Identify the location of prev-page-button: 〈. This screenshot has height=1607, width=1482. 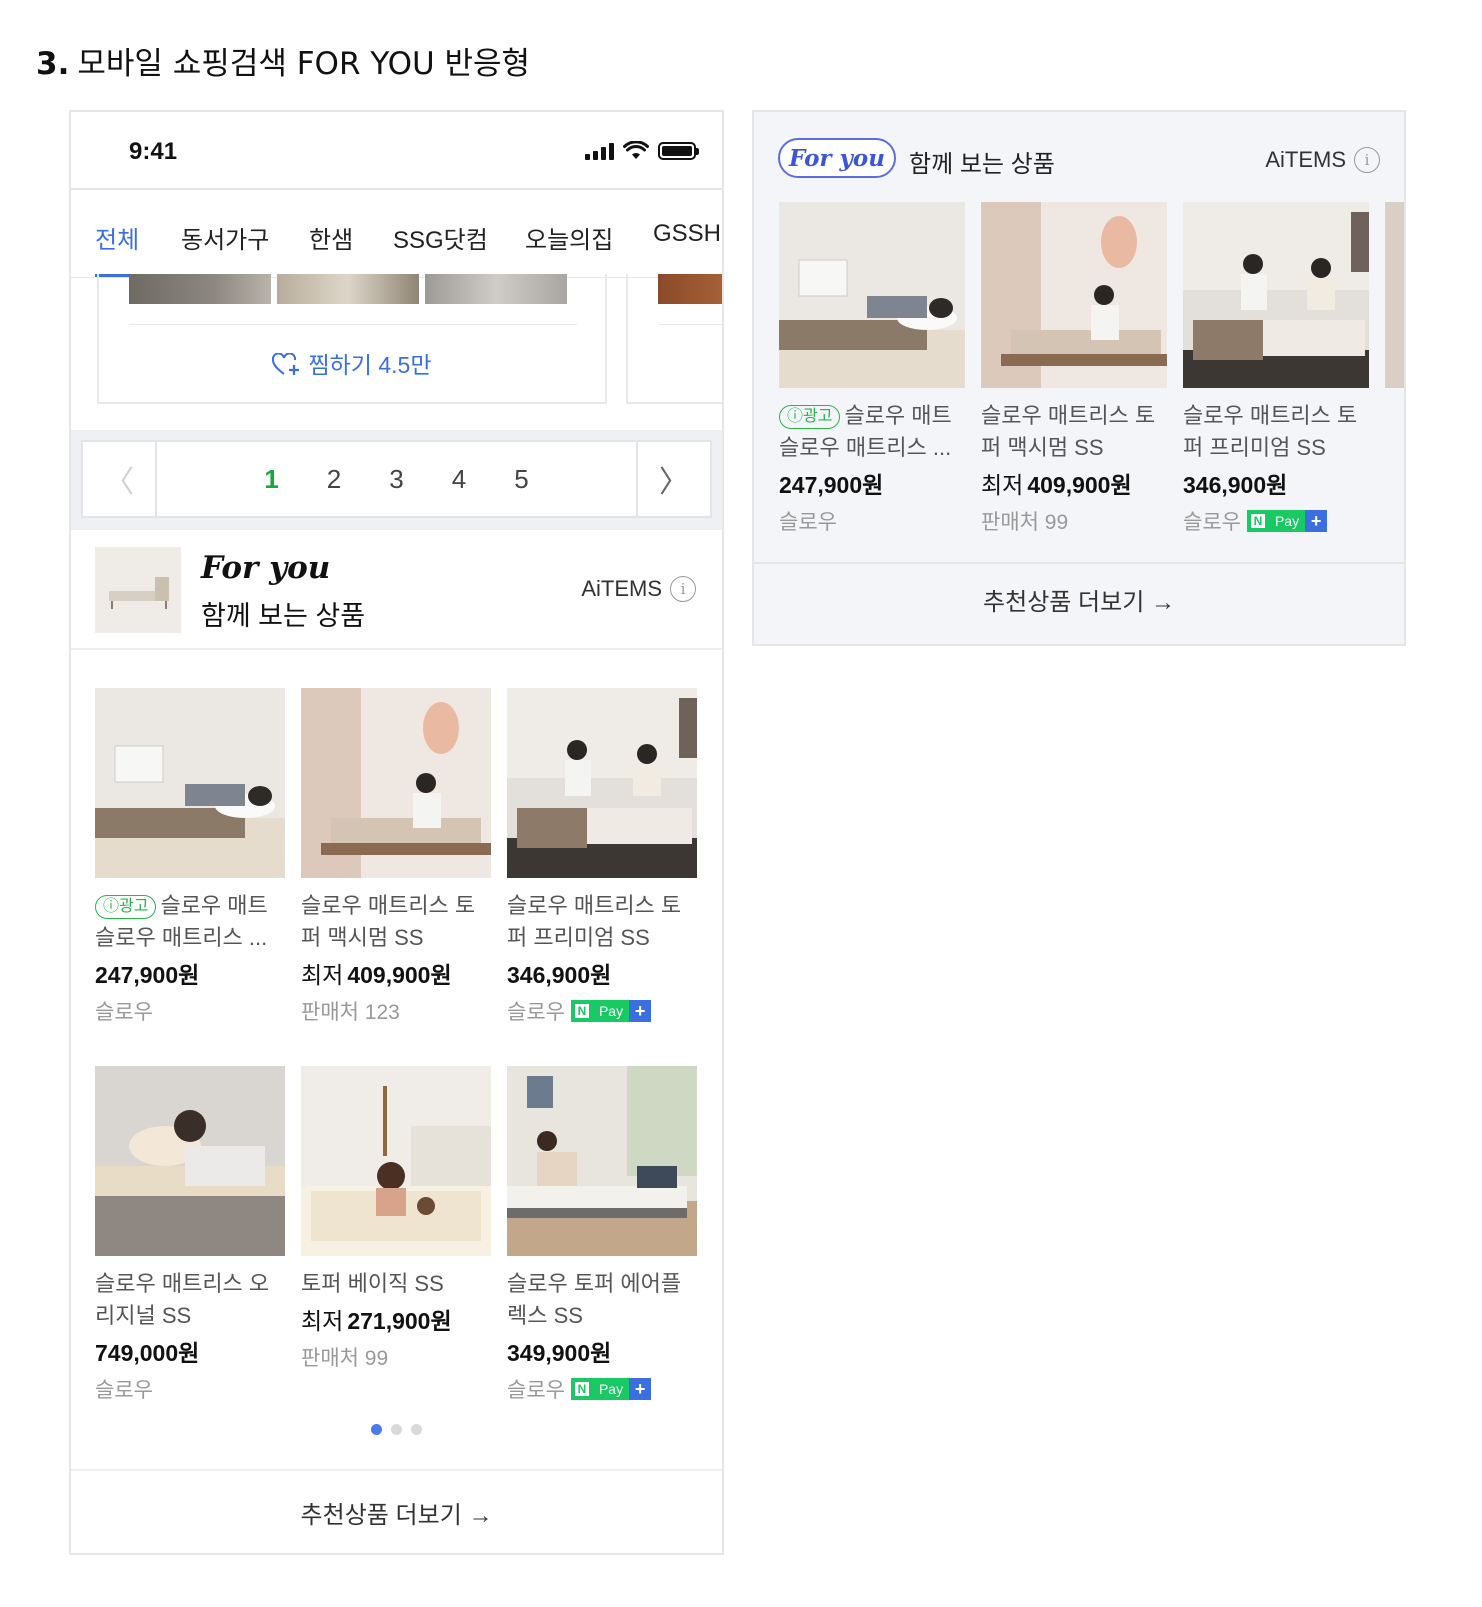
(120, 479).